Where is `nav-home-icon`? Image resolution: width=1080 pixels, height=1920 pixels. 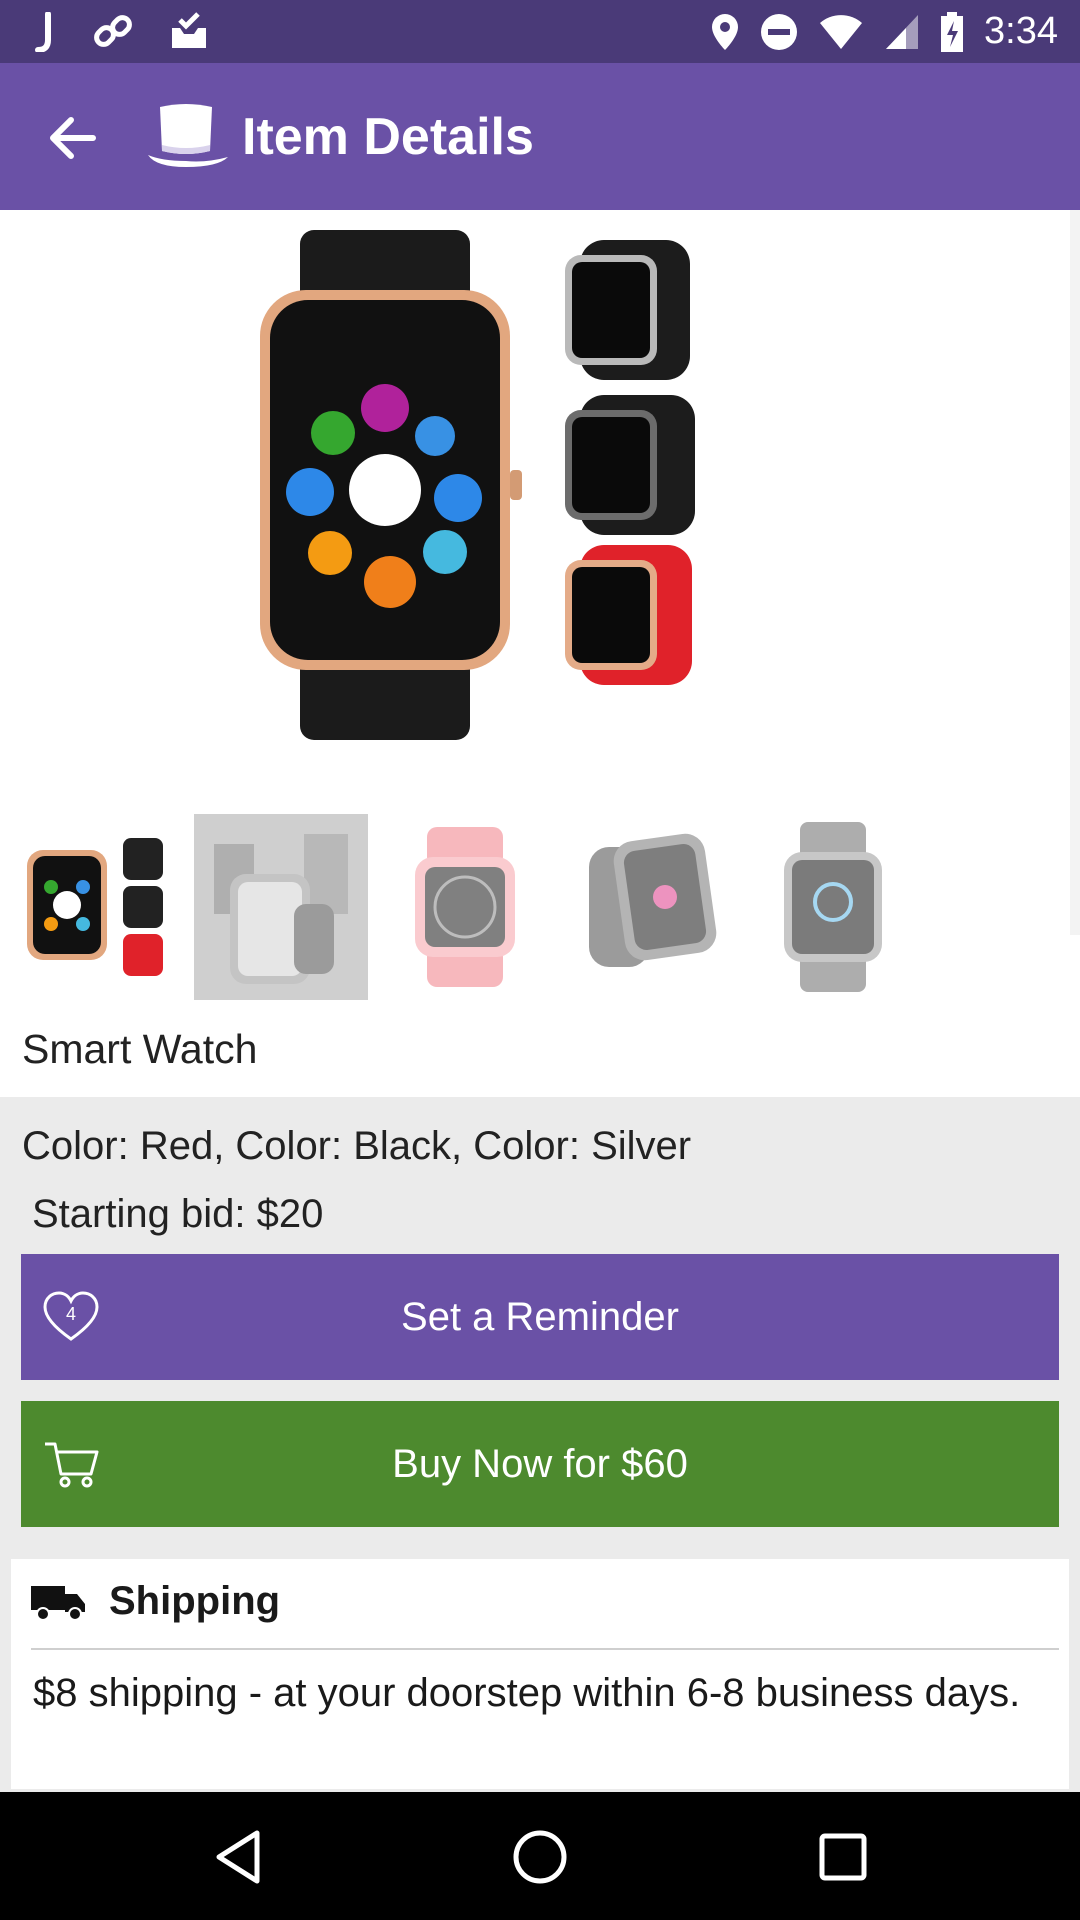 nav-home-icon is located at coordinates (540, 1857).